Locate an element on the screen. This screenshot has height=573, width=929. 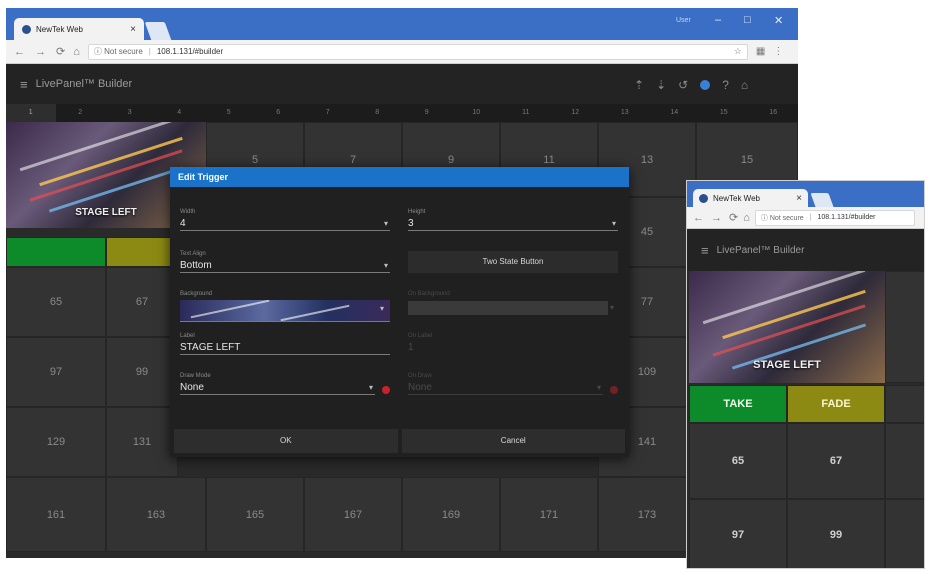
user-badge: User is located at coordinates (683, 20).